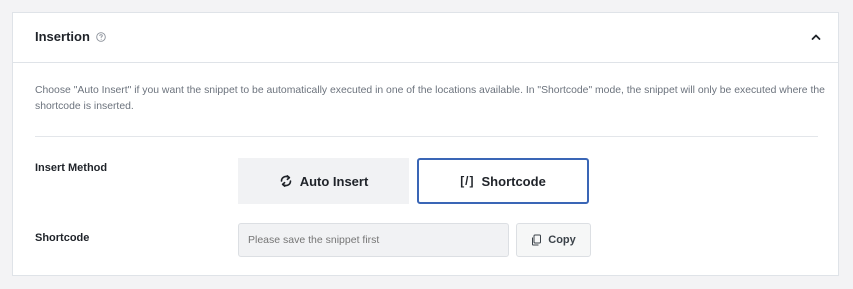 This screenshot has height=289, width=853. I want to click on shortcode-label: Shortcode, so click(513, 181).